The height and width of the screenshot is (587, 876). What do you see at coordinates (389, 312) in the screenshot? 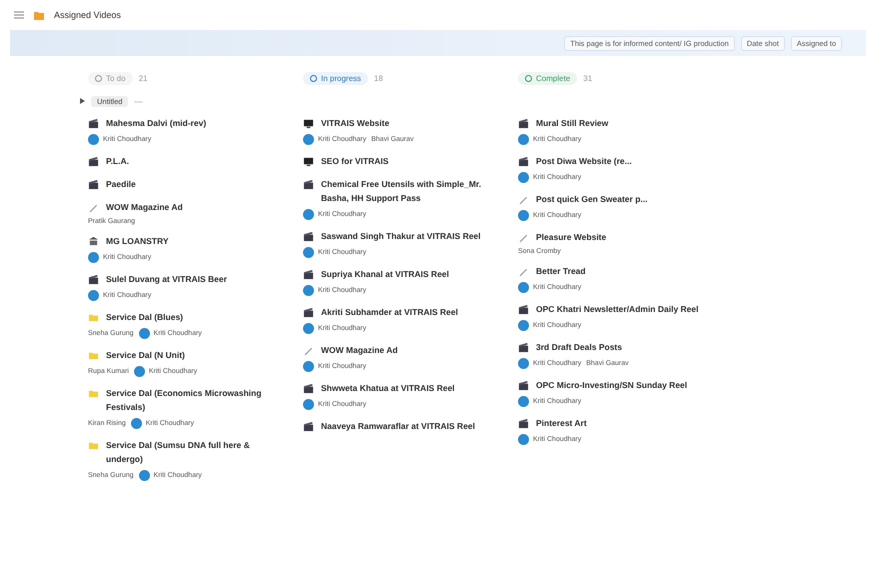
I see `card-title: Akriti Subhamder at VITRAIS Reel` at bounding box center [389, 312].